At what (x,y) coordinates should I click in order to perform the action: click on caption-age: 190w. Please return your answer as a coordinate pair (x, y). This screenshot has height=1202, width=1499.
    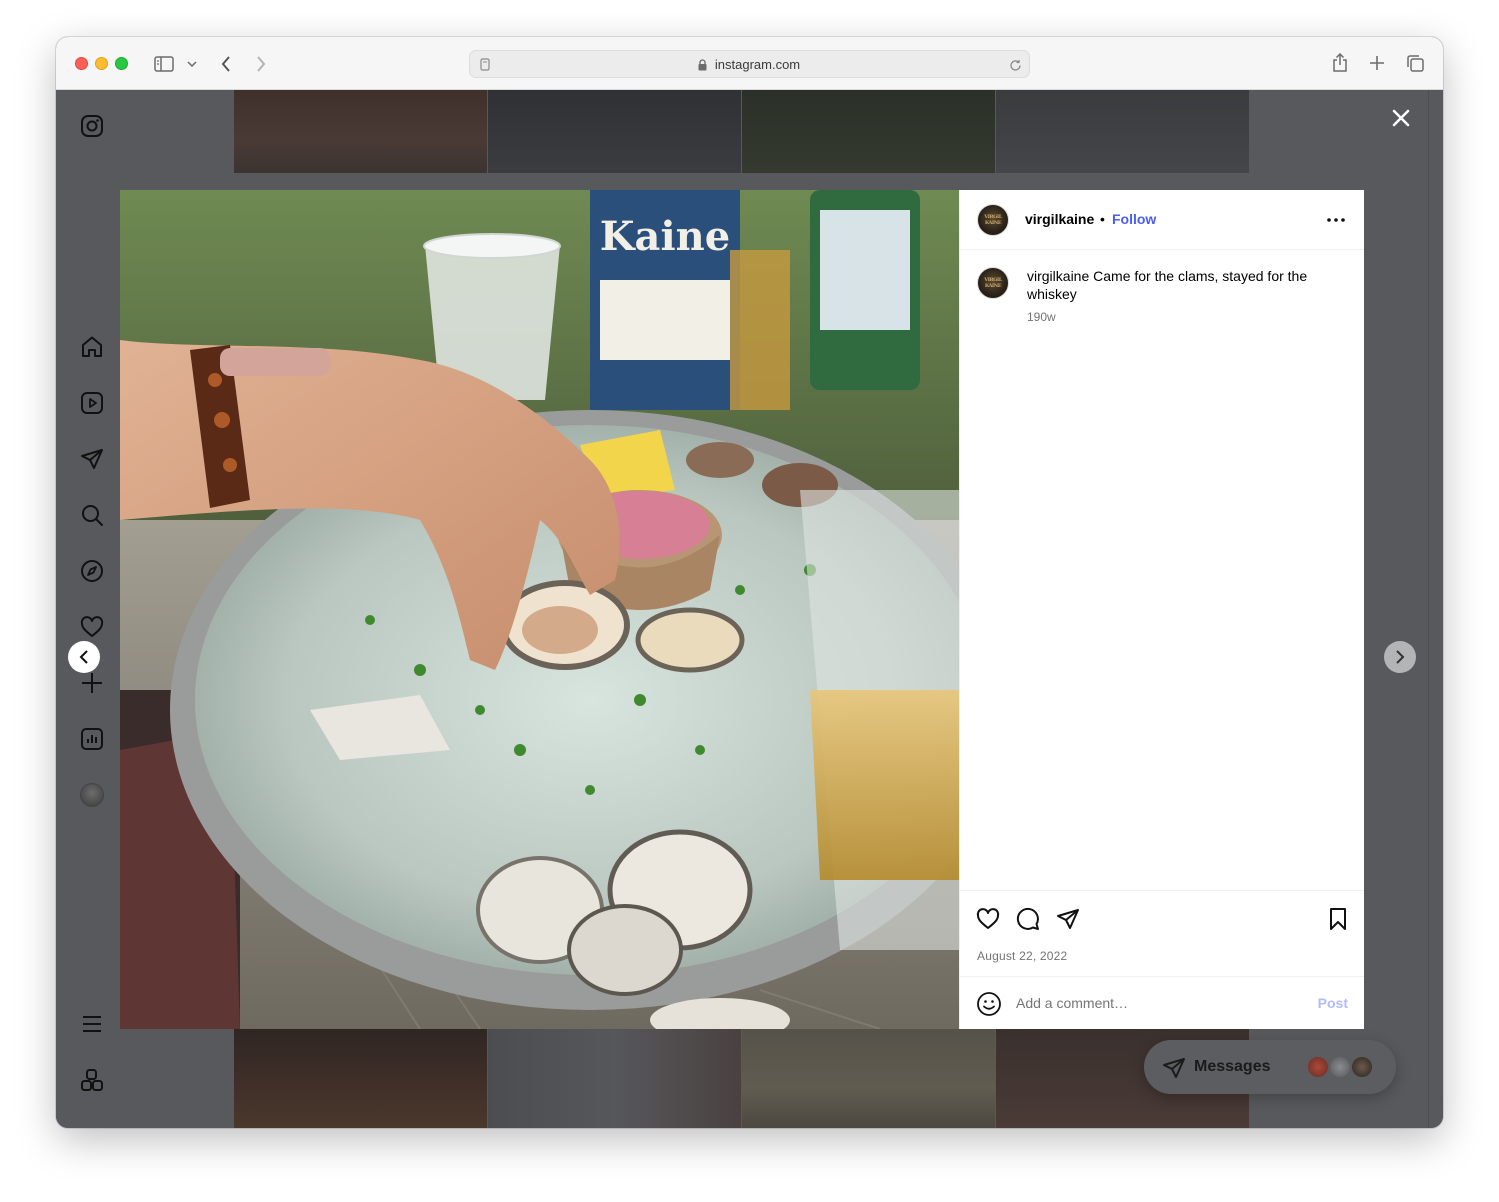
    Looking at the image, I should click on (1041, 317).